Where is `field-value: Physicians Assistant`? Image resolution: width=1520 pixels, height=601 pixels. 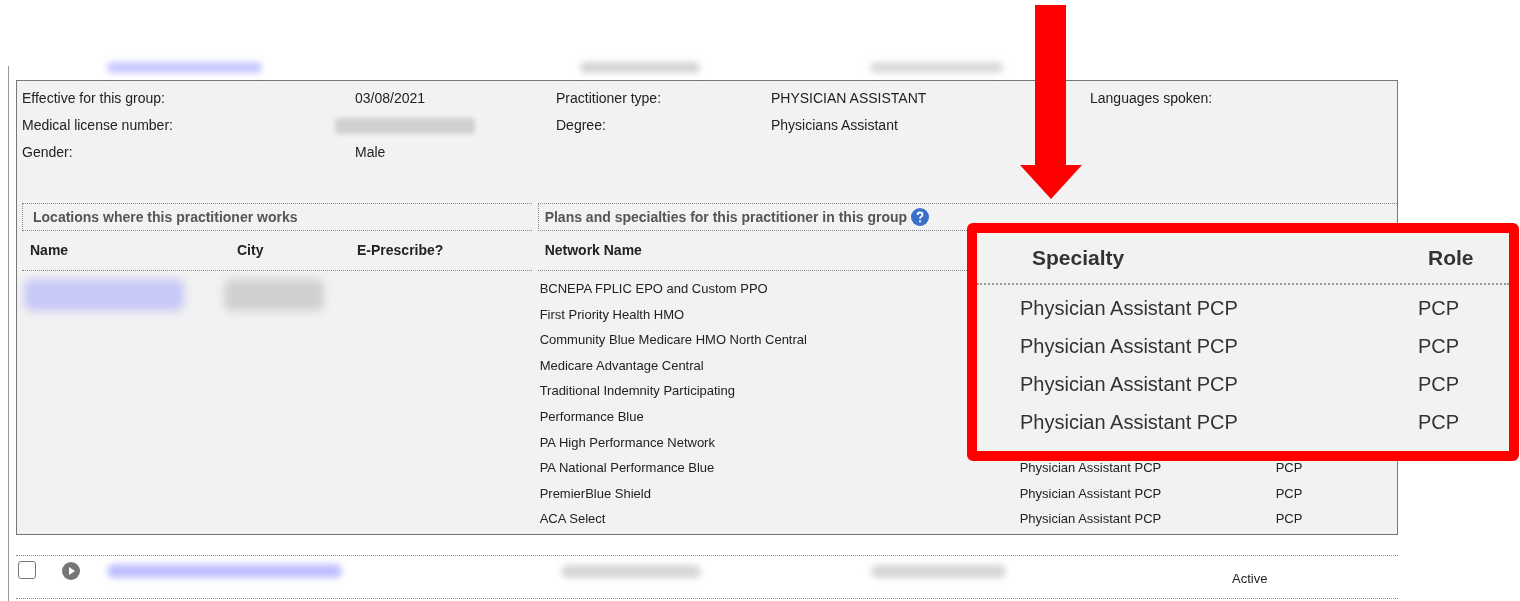 field-value: Physicians Assistant is located at coordinates (835, 125).